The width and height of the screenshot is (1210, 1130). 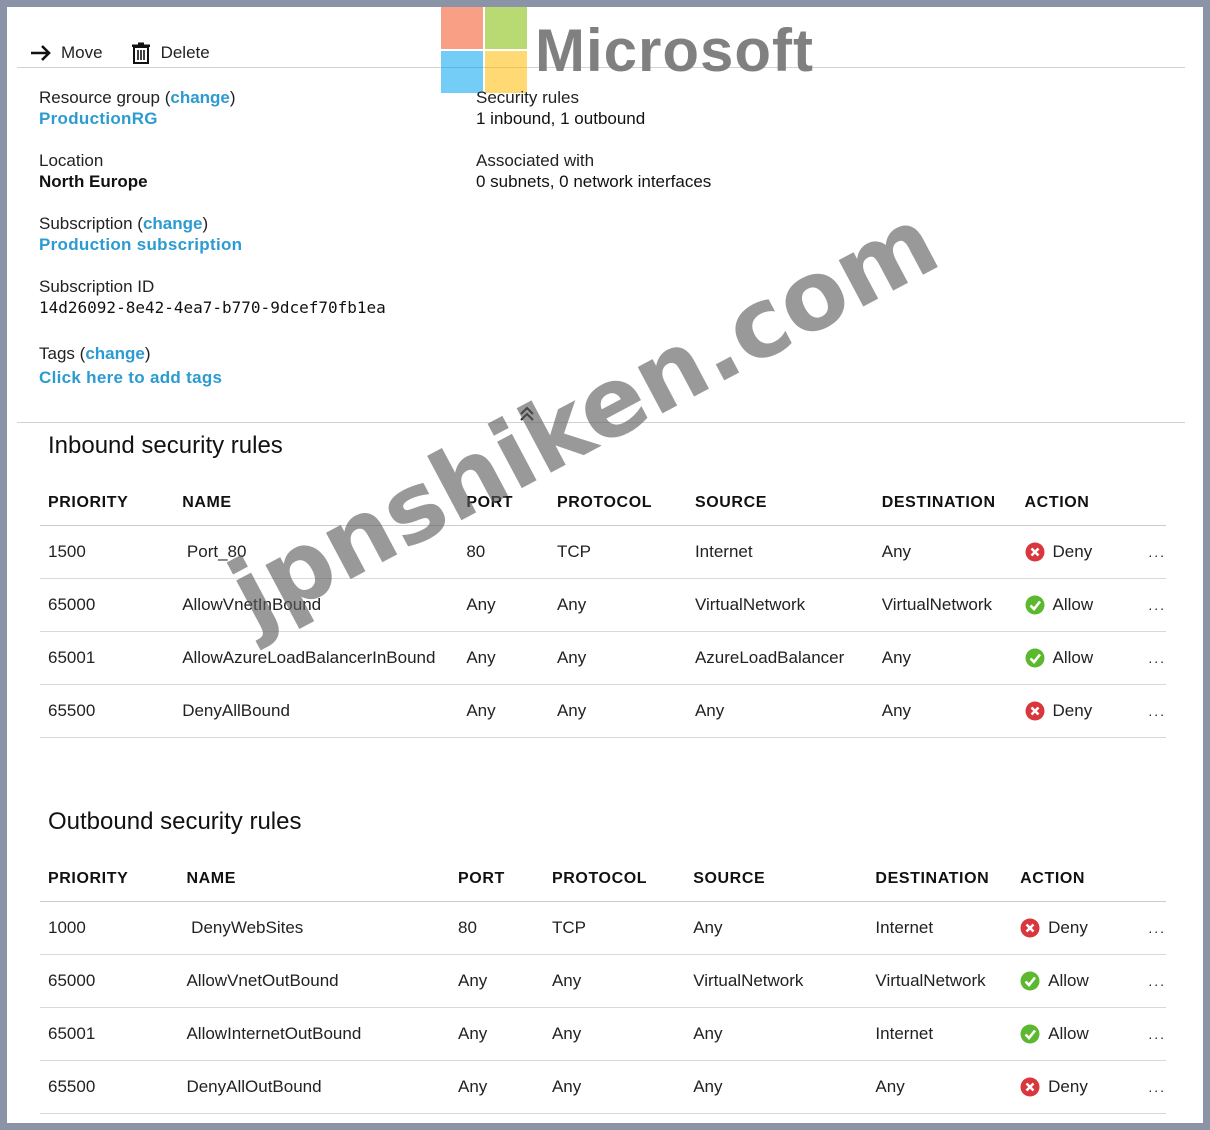 I want to click on resource-group-link: ProductionRG, so click(x=137, y=118).